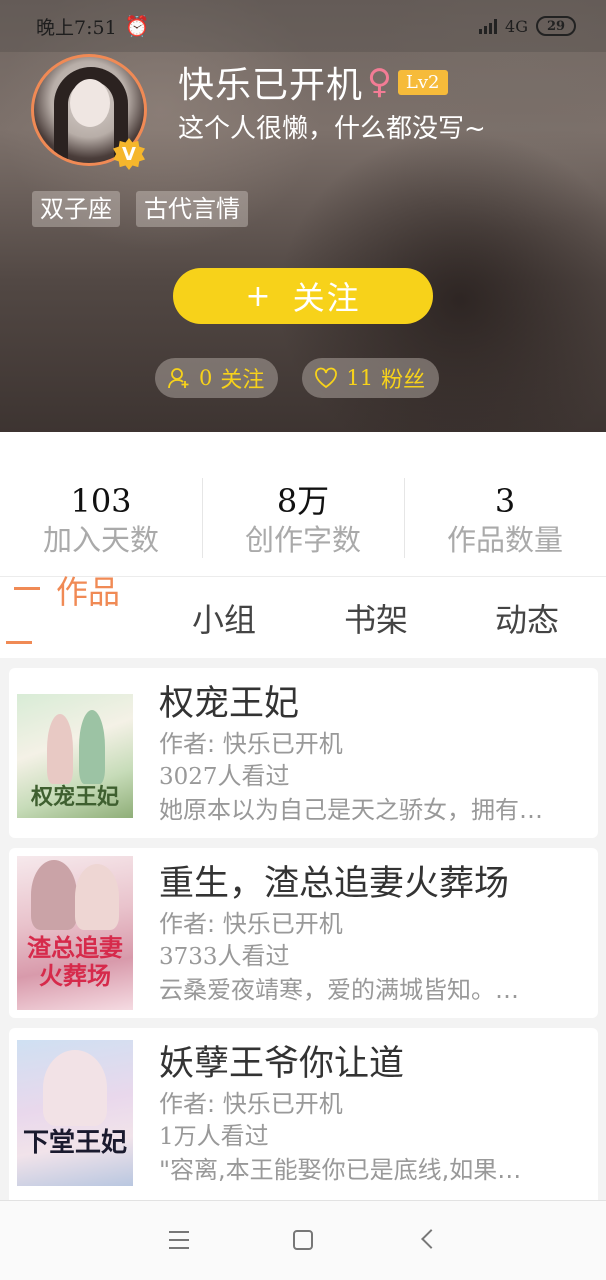 The height and width of the screenshot is (1280, 606). Describe the element at coordinates (101, 522) in the screenshot. I see `stat-join-days: 103 加入天数` at that location.